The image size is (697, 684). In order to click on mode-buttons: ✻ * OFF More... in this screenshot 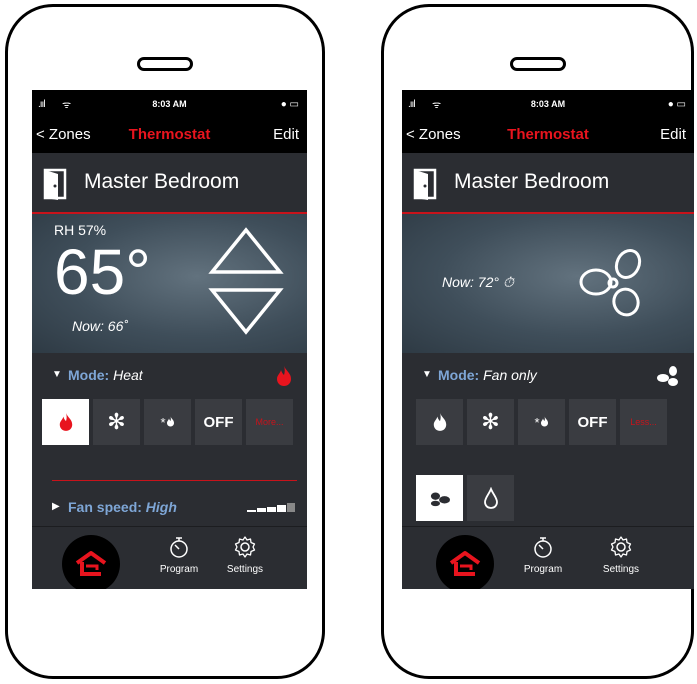, I will do `click(169, 424)`.